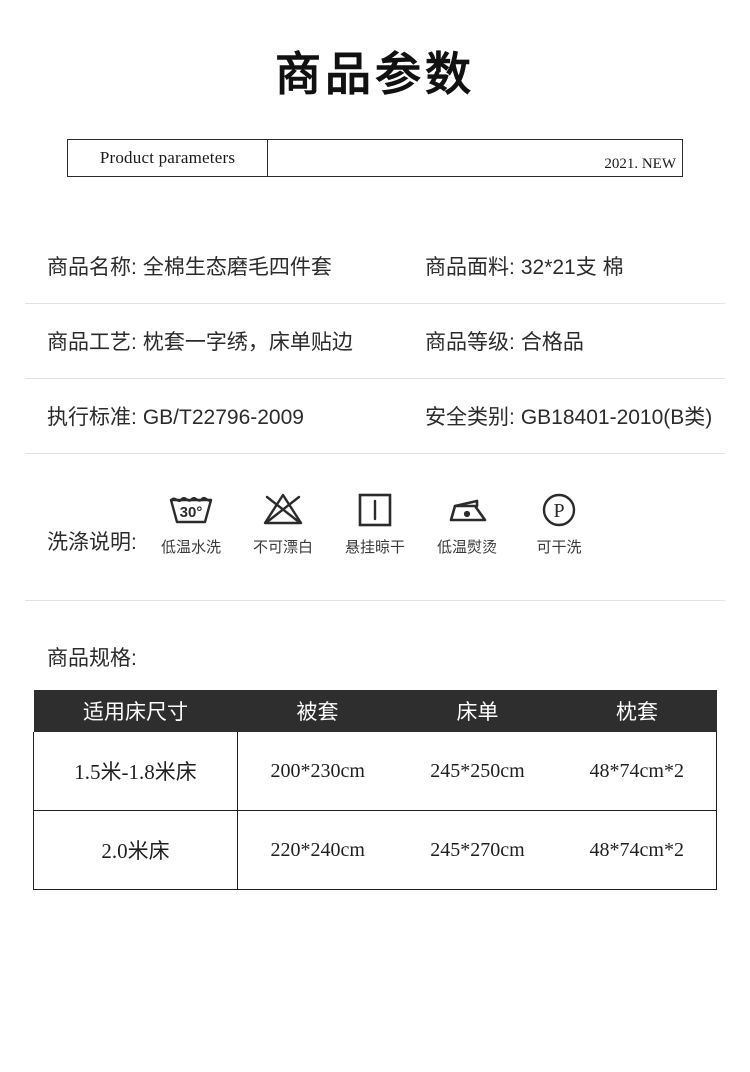  I want to click on parameter-label: 执行标准:, so click(92, 417).